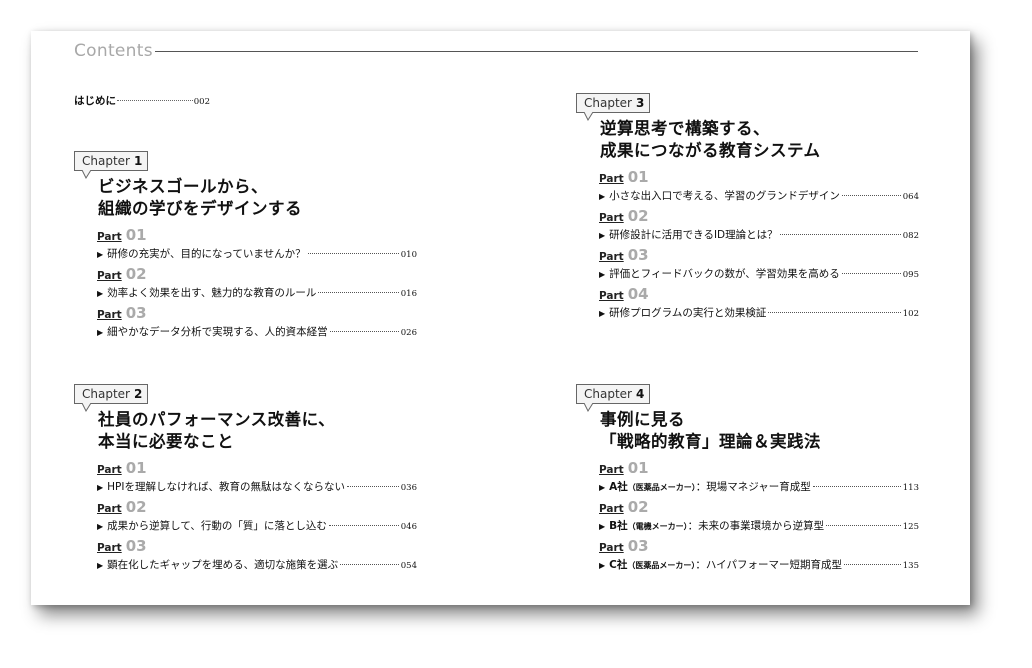 The width and height of the screenshot is (1032, 668). I want to click on part-heading: Part 01, so click(257, 469).